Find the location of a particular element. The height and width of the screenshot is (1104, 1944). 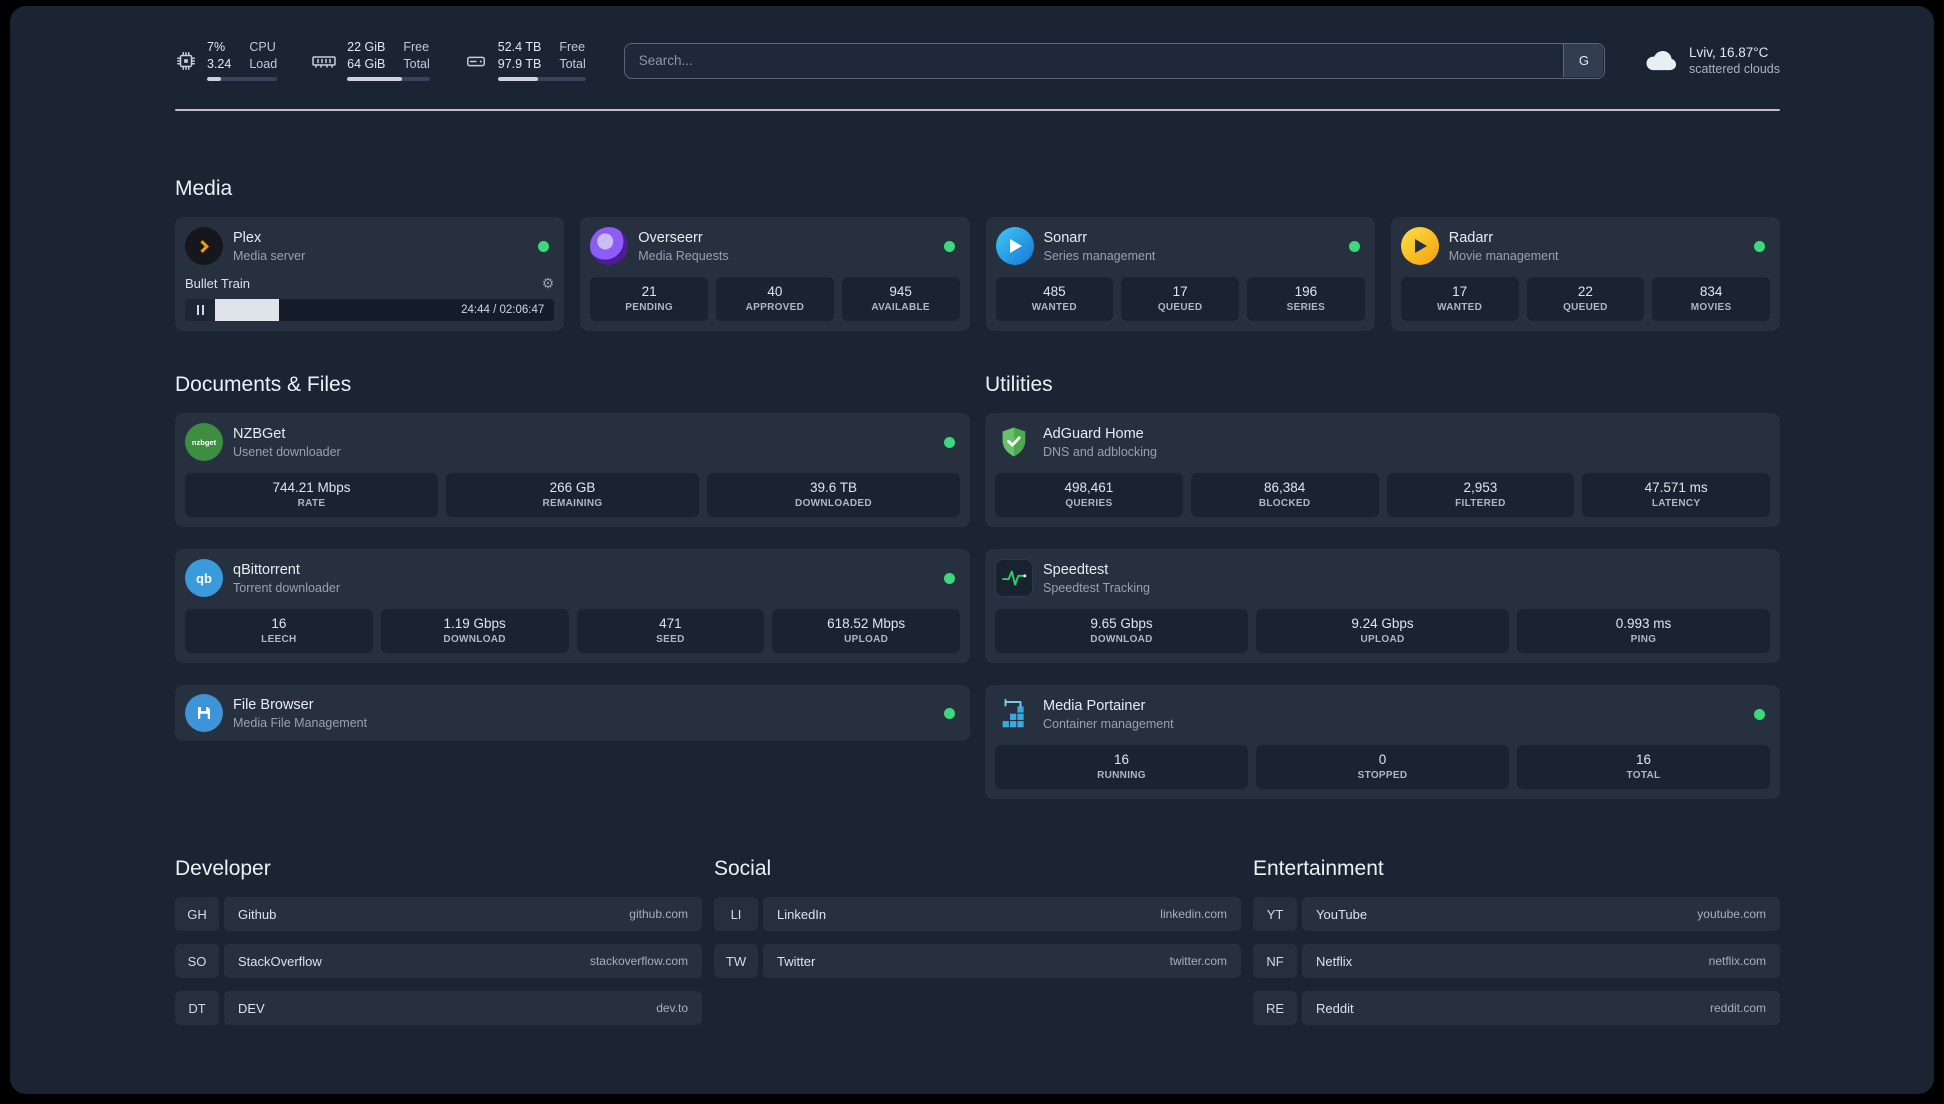

cpu-meter is located at coordinates (242, 79).